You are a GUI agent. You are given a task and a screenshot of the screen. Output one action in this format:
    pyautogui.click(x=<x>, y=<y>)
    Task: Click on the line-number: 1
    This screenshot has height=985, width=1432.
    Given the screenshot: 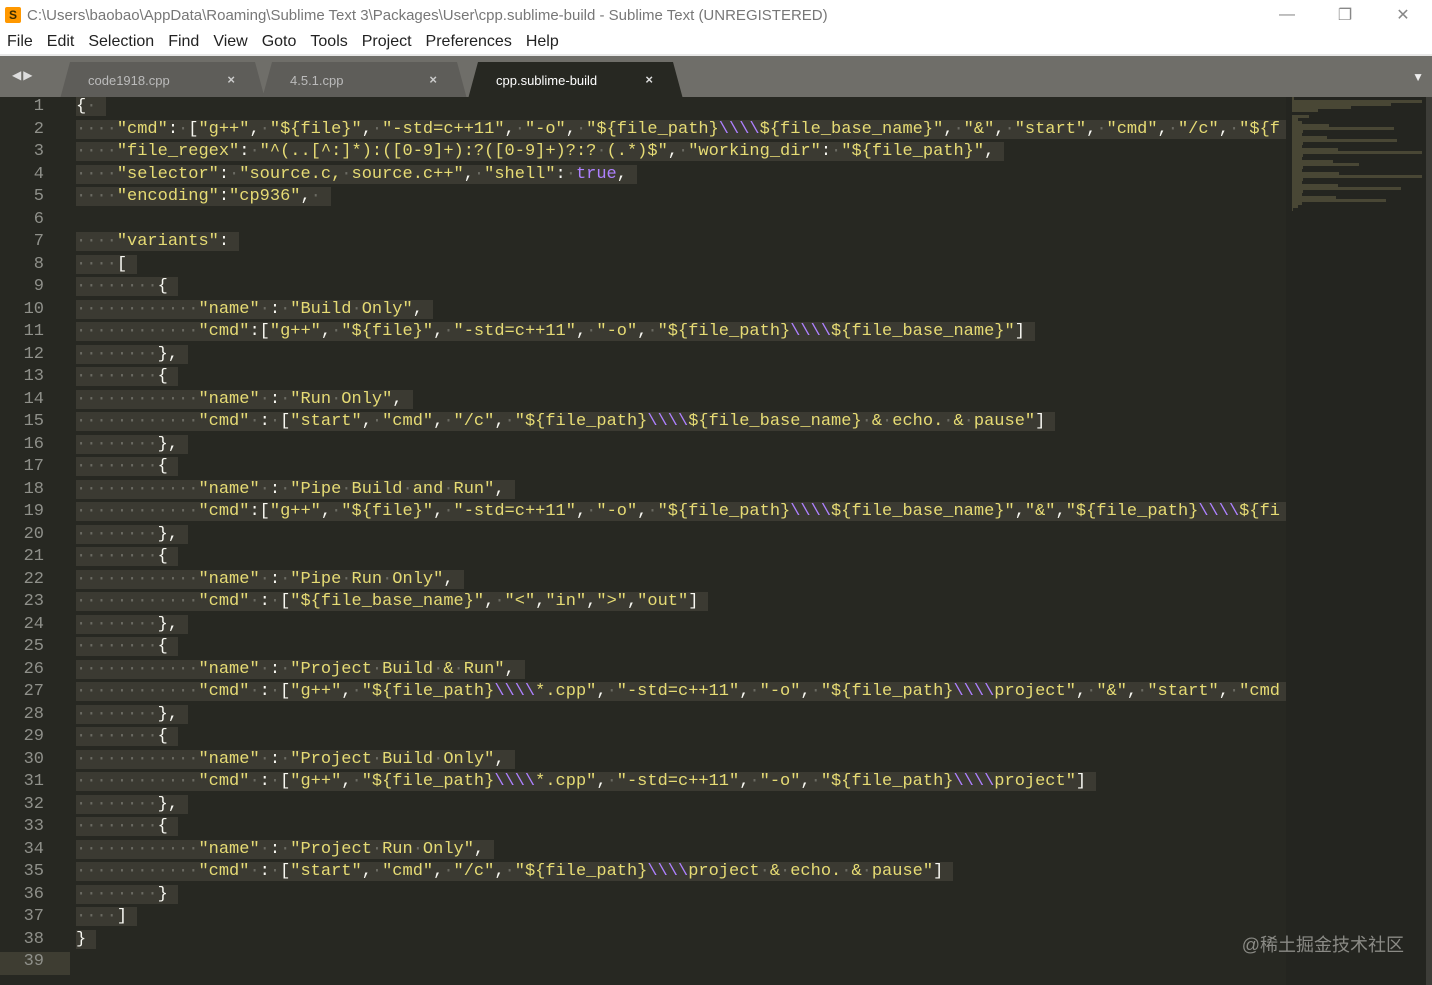 What is the action you would take?
    pyautogui.click(x=38, y=106)
    